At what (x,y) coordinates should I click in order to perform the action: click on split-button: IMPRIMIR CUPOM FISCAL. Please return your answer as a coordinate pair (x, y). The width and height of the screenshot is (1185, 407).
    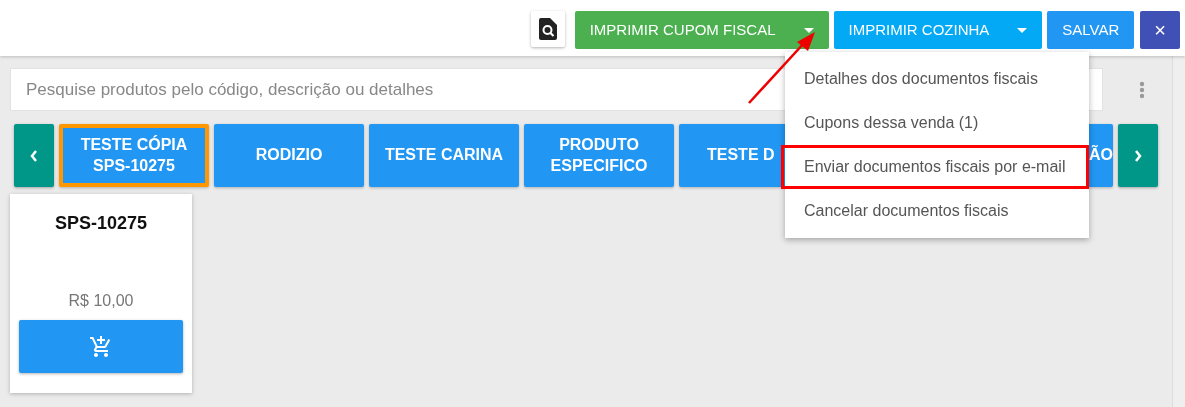
    Looking at the image, I should click on (701, 30).